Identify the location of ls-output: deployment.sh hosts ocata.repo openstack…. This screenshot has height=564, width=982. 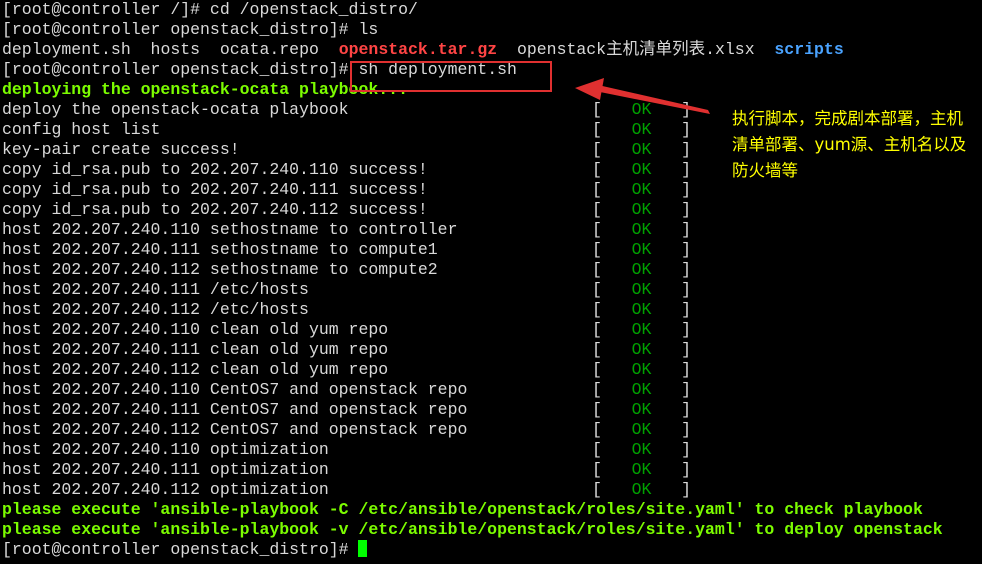
(491, 50).